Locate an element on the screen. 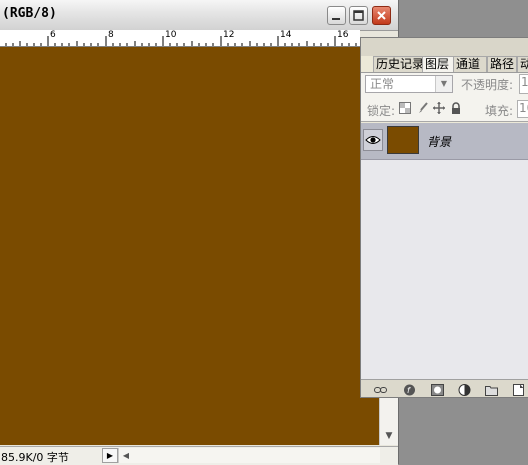  adjustment-layer-icon is located at coordinates (464, 390).